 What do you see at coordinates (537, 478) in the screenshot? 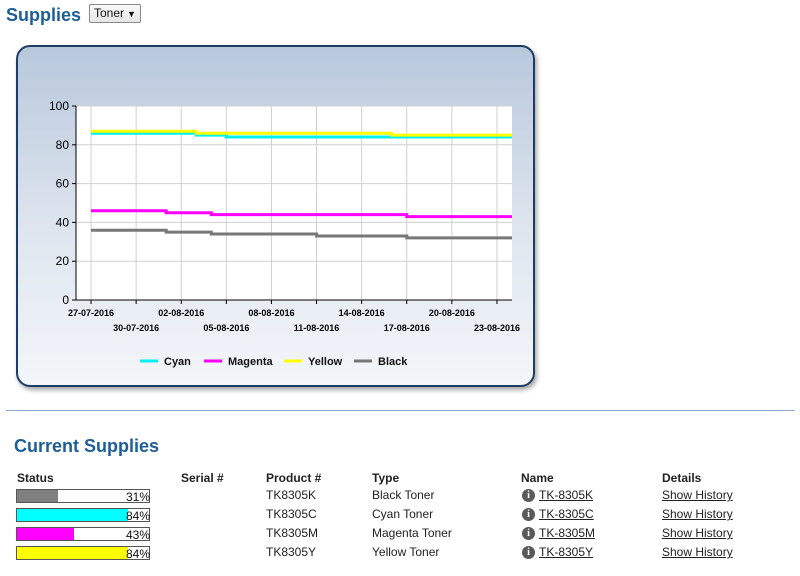
I see `column-header-name: Name` at bounding box center [537, 478].